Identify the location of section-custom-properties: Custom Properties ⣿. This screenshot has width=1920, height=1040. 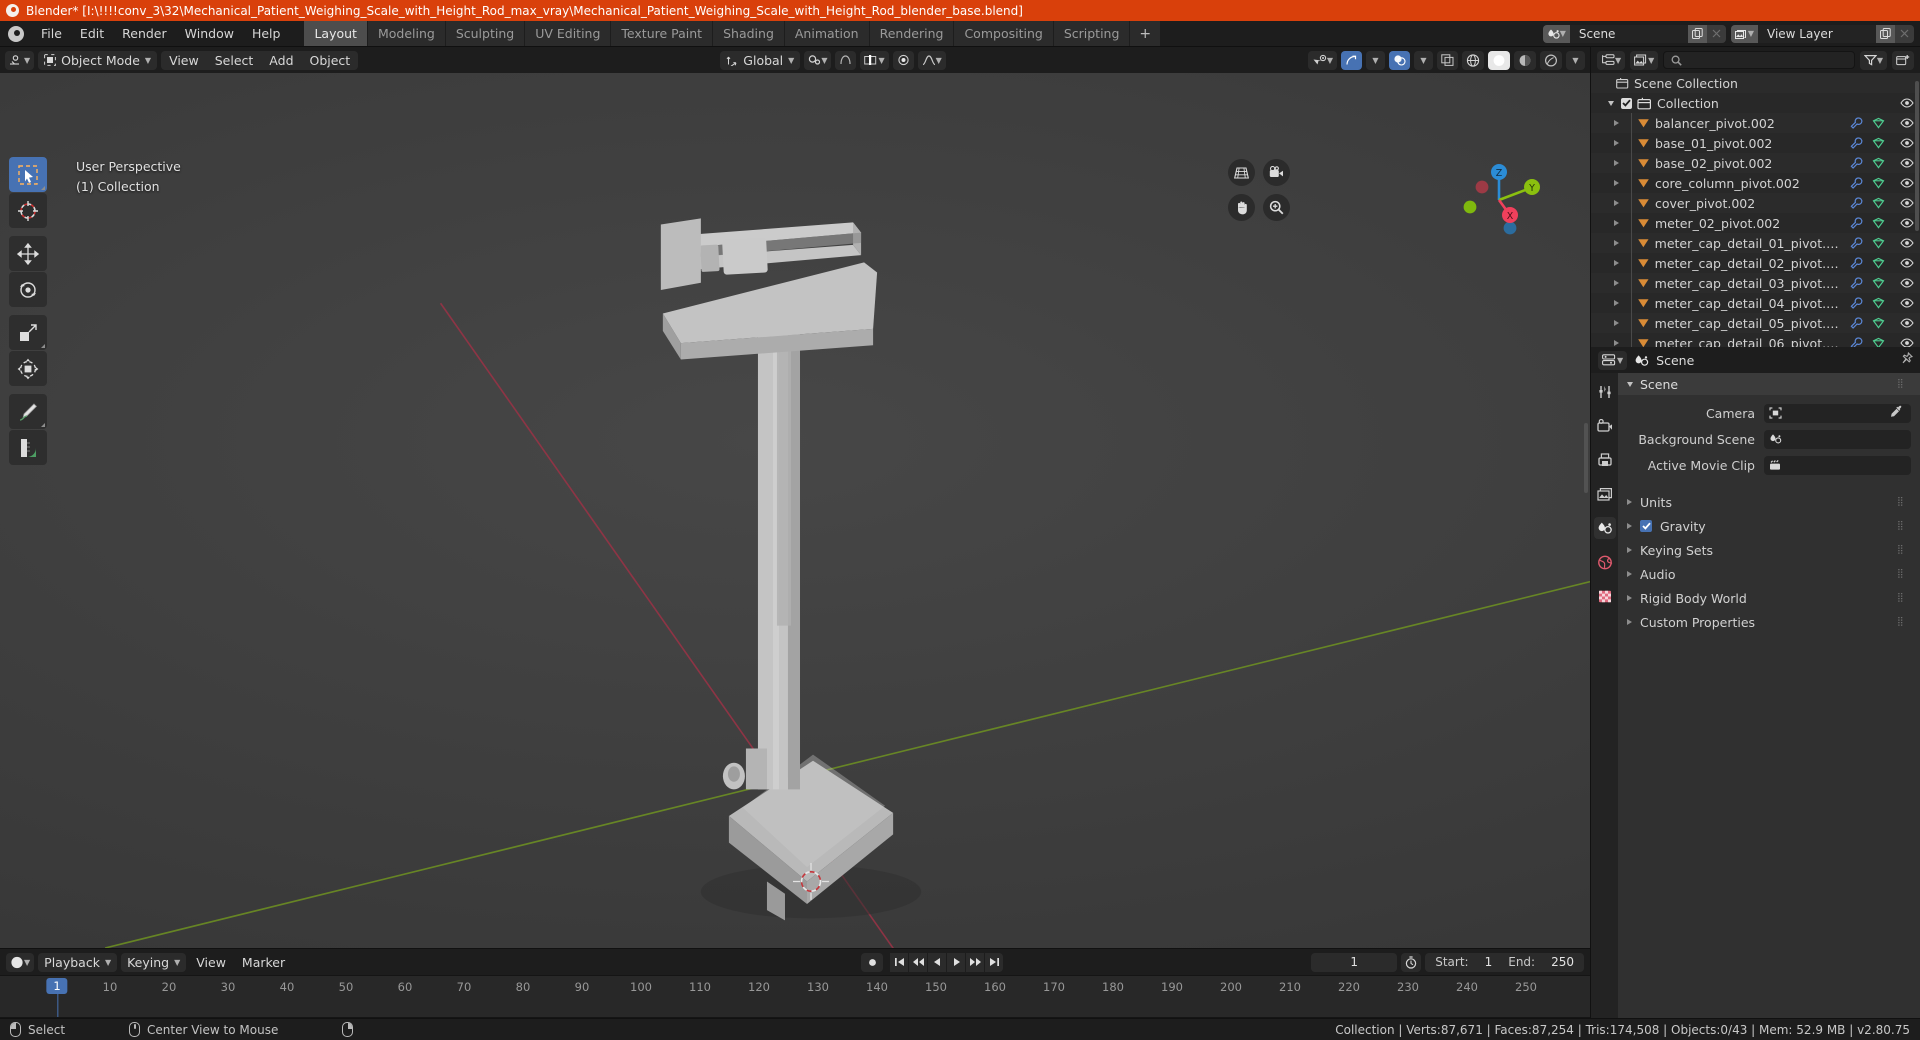
(1769, 622).